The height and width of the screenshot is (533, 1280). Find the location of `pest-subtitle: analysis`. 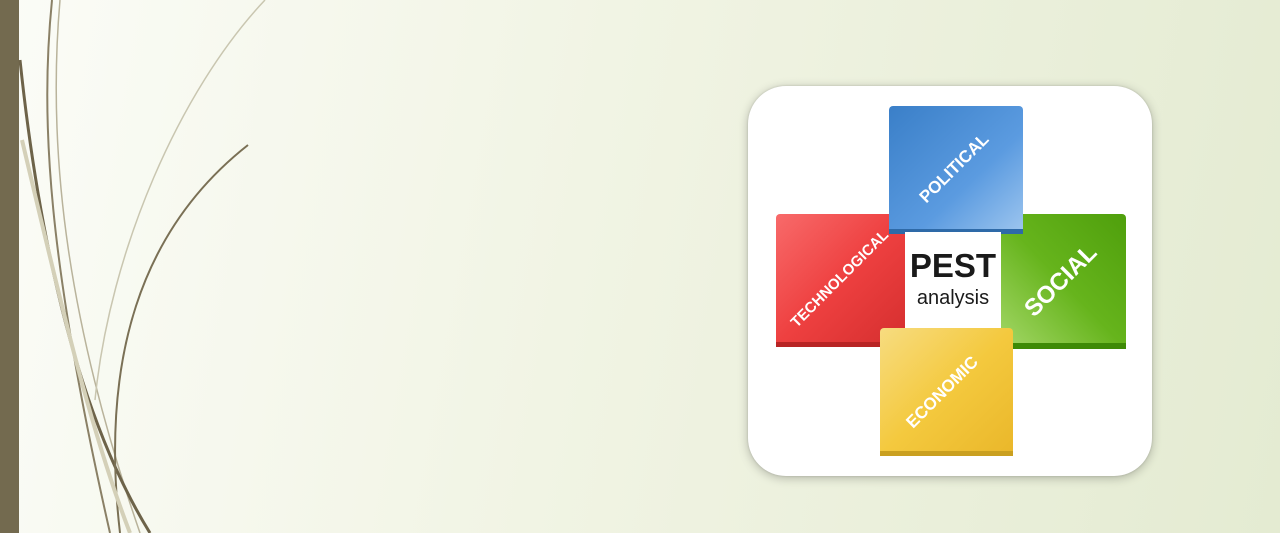

pest-subtitle: analysis is located at coordinates (953, 298).